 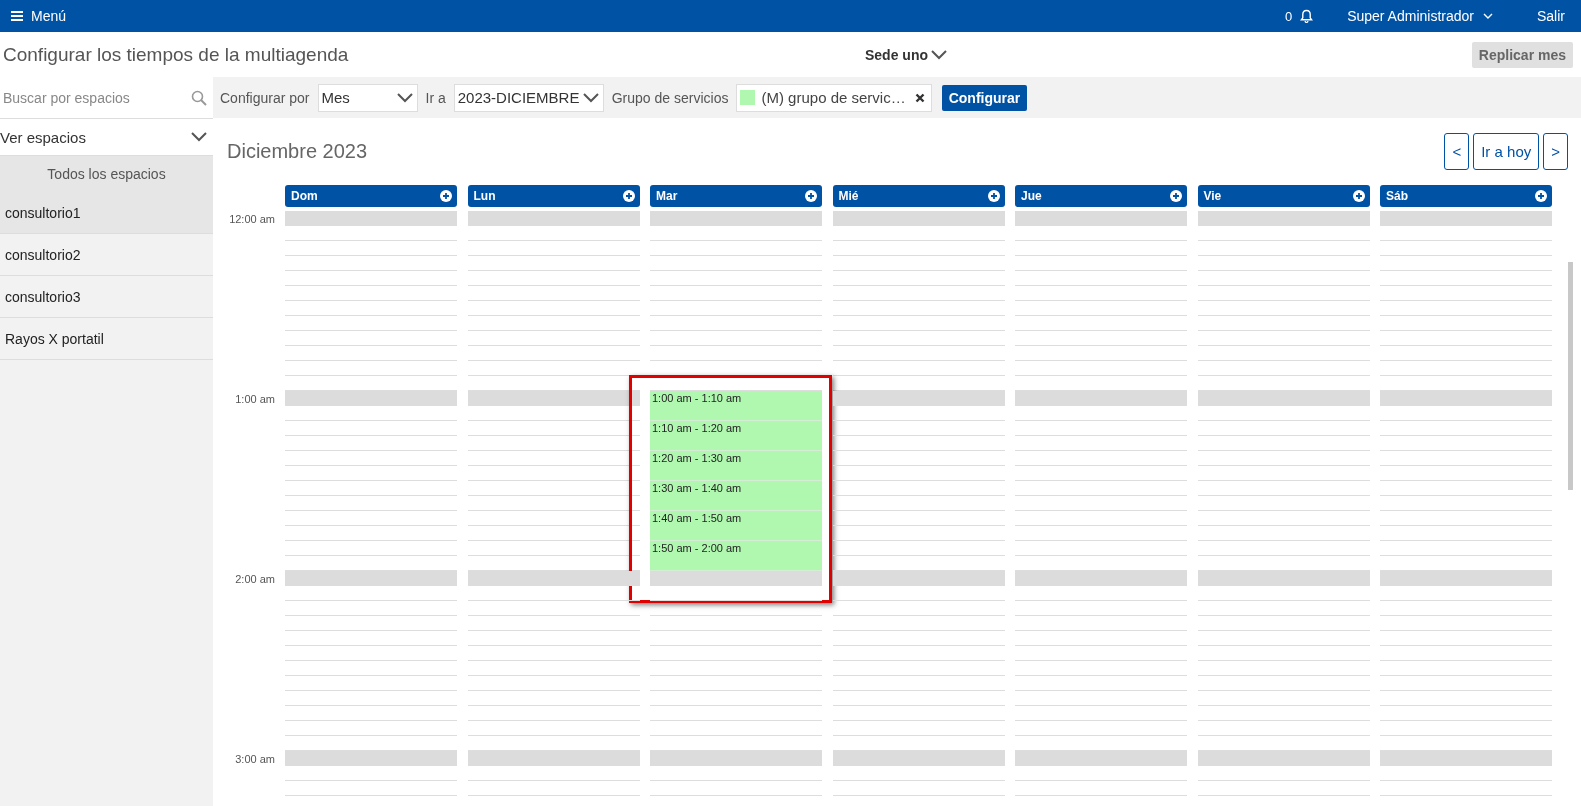 I want to click on space-item: consultorio3, so click(x=106, y=297).